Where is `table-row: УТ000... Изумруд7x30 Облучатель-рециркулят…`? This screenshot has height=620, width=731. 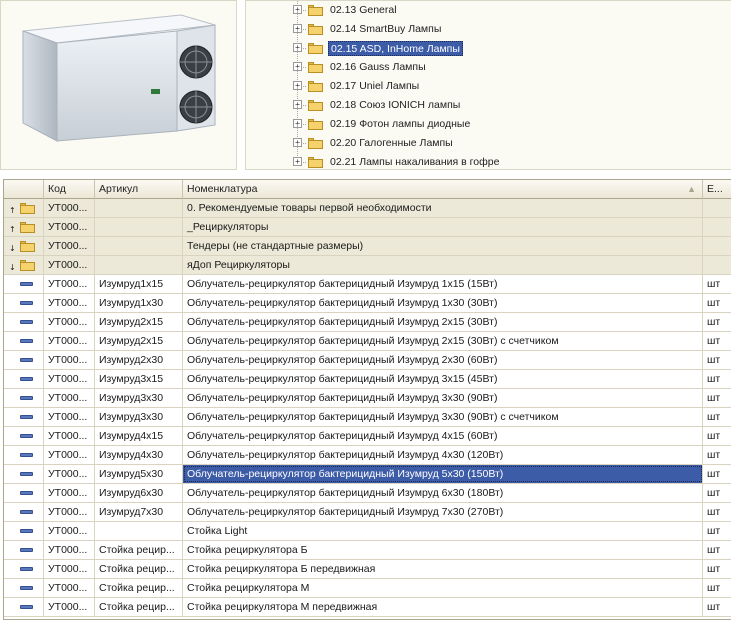 table-row: УТ000... Изумруд7x30 Облучатель-рециркулят… is located at coordinates (367, 512).